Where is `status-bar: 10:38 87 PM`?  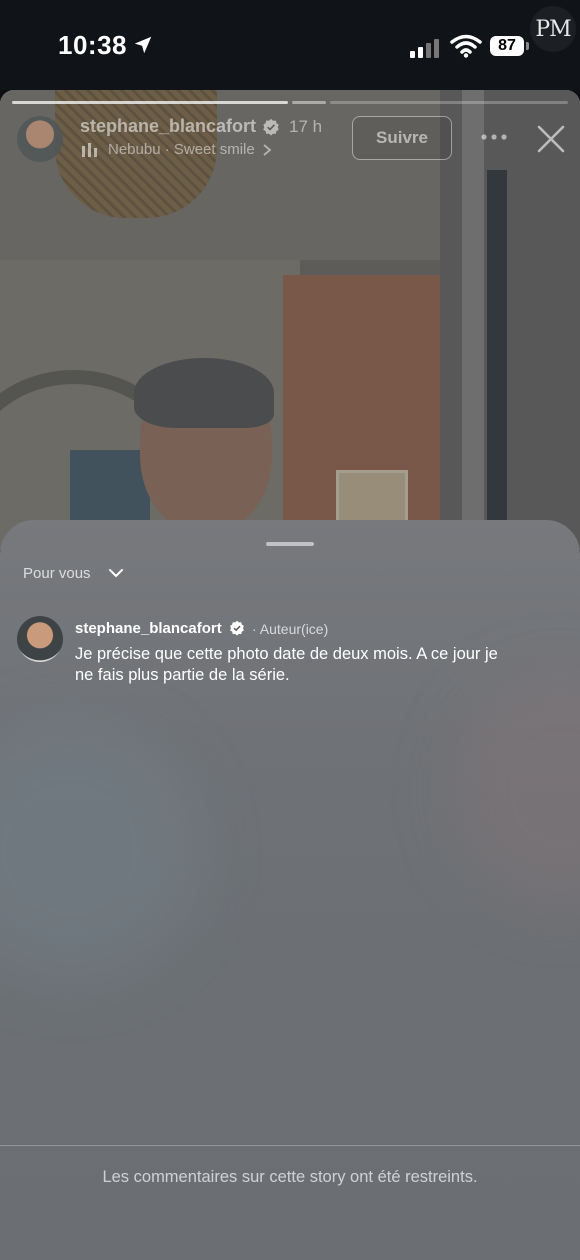 status-bar: 10:38 87 PM is located at coordinates (290, 45).